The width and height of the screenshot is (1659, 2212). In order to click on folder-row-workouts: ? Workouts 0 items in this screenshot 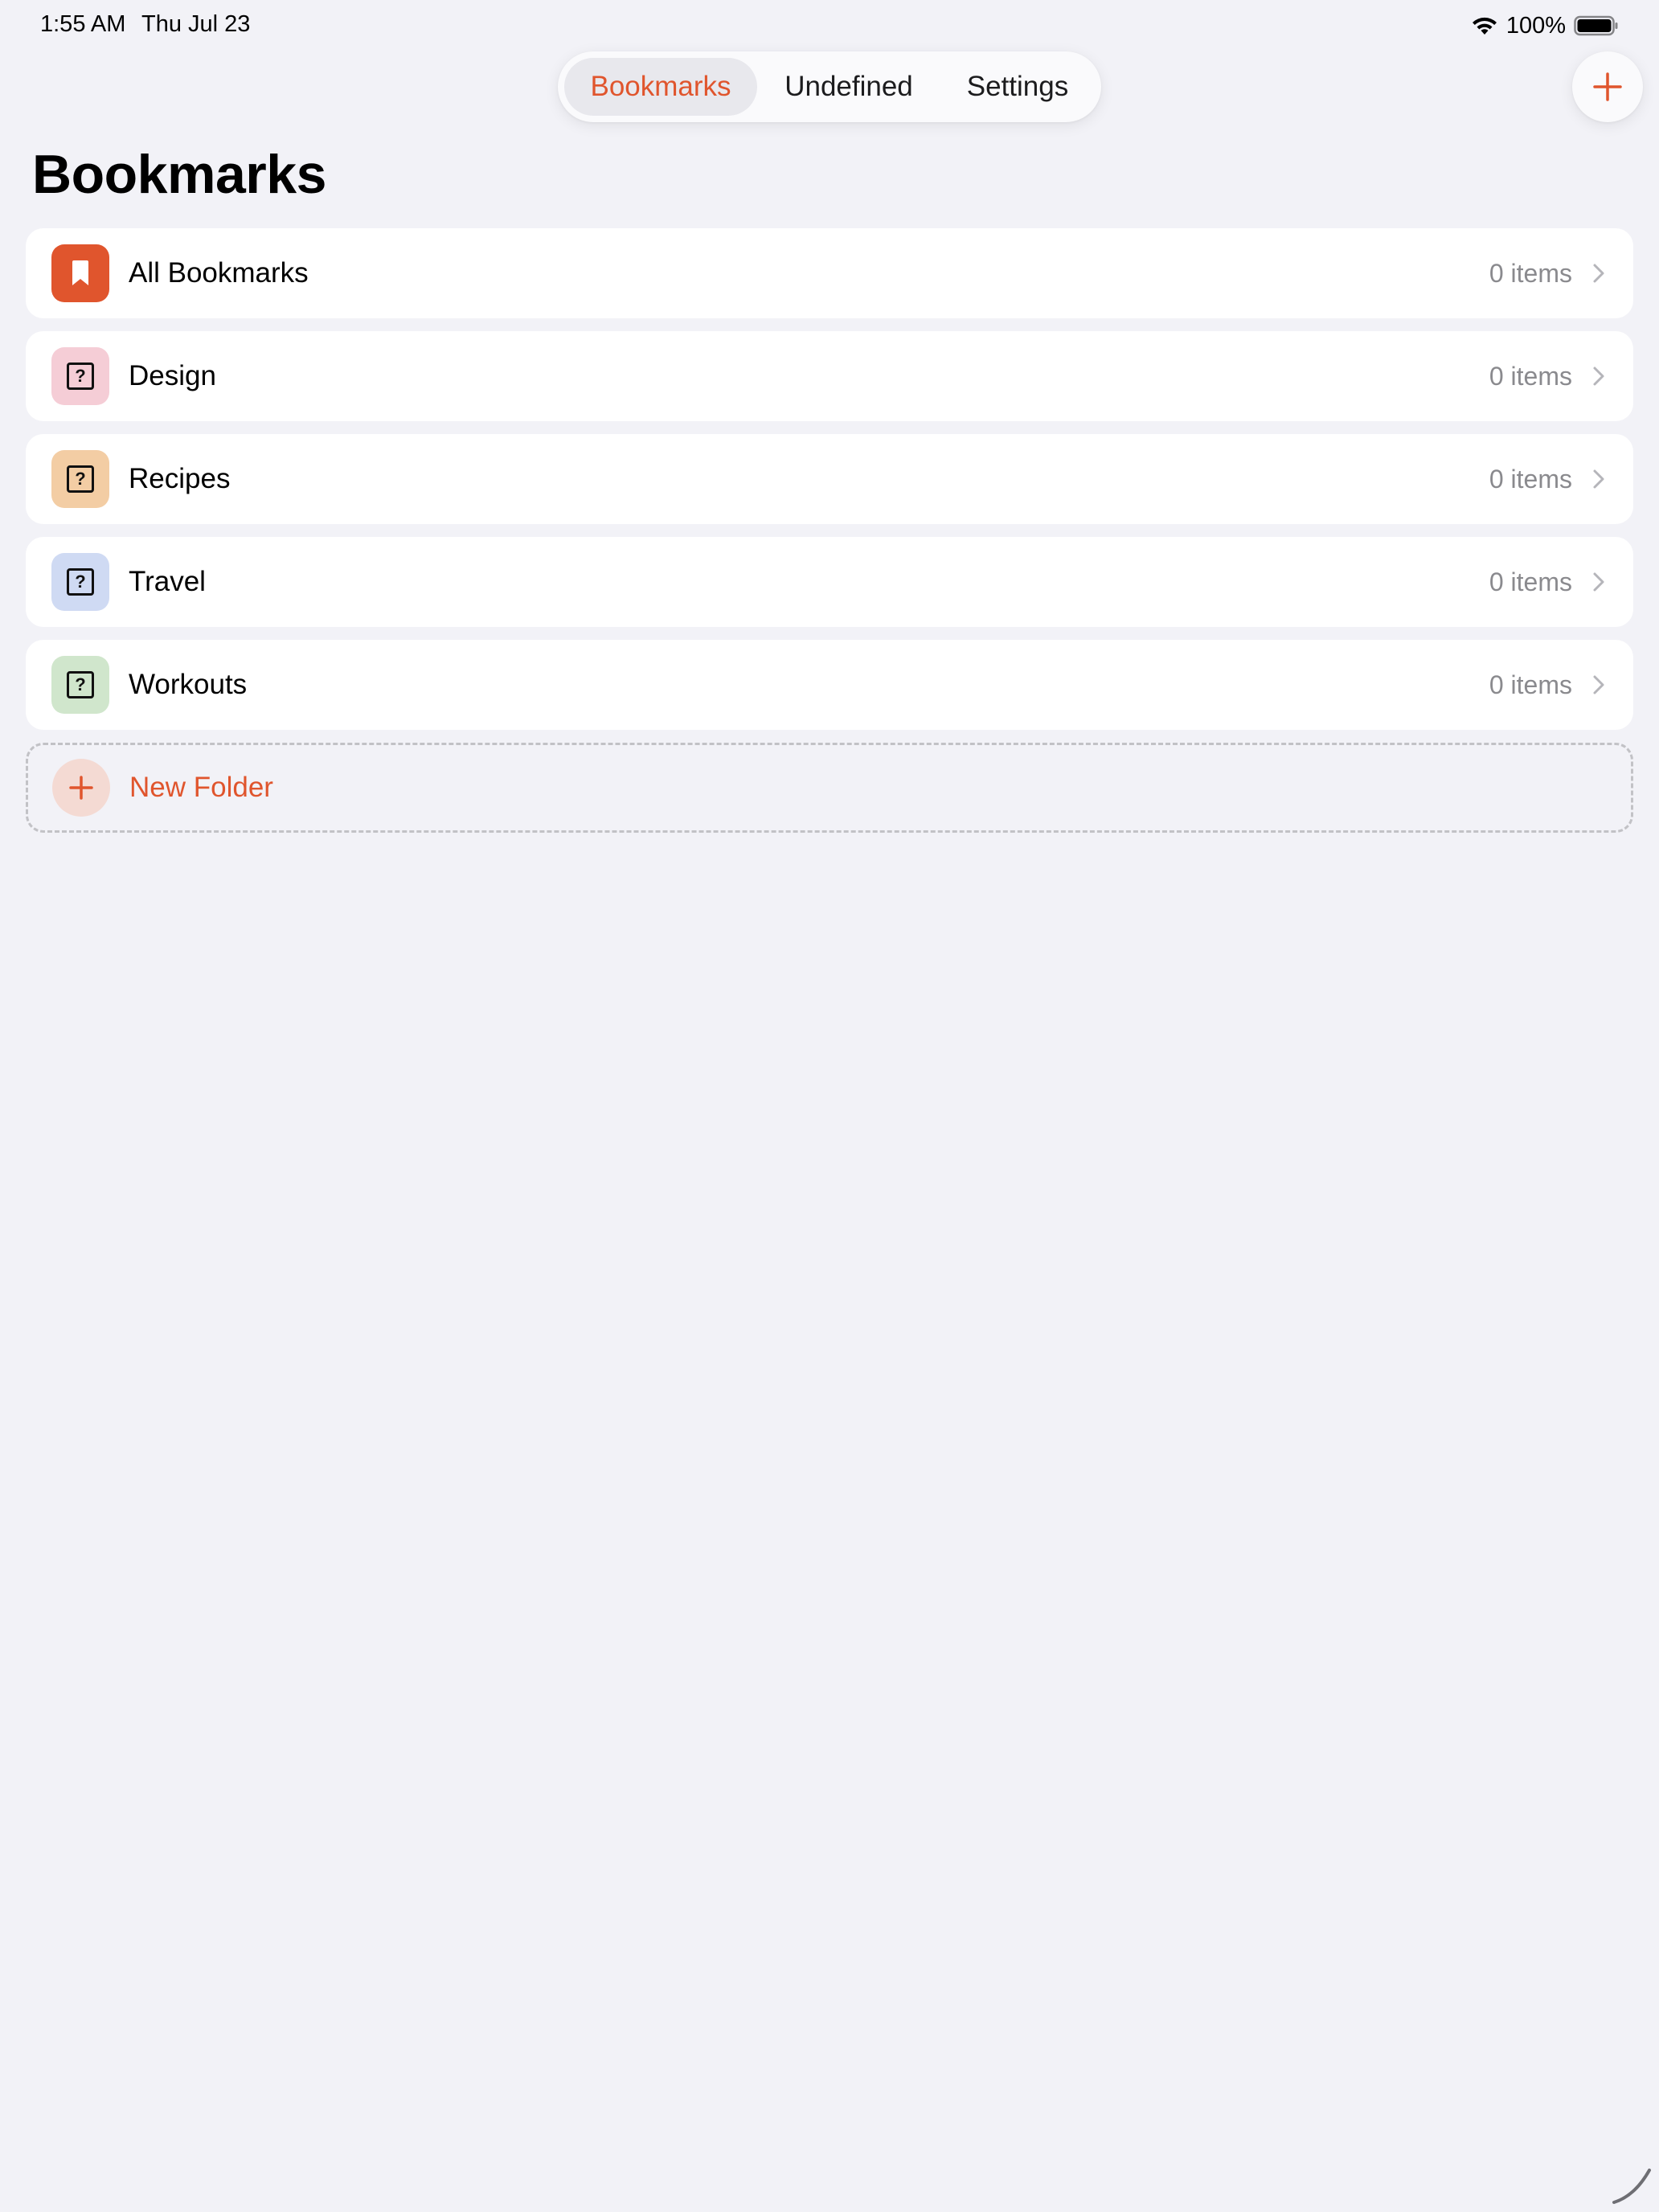, I will do `click(829, 685)`.